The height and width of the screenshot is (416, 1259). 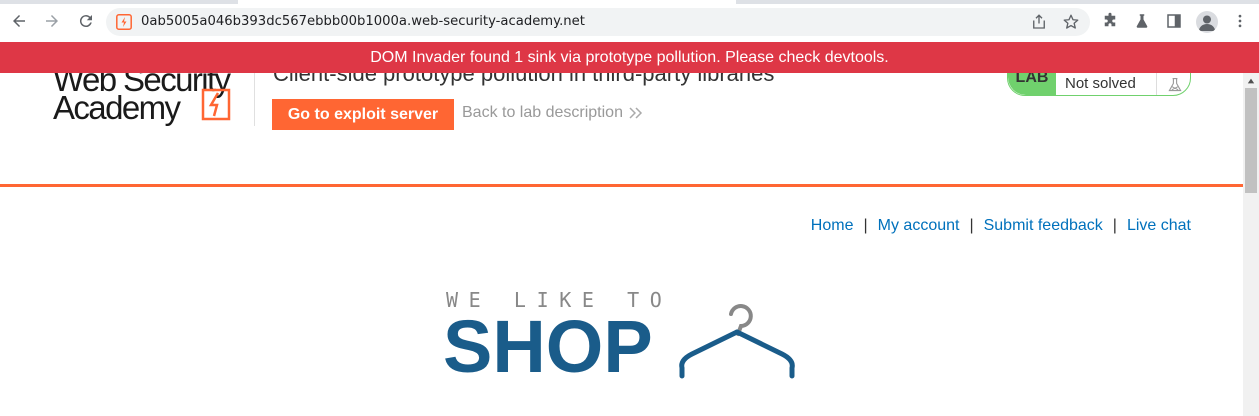 I want to click on arrow-right-icon, so click(x=52, y=21).